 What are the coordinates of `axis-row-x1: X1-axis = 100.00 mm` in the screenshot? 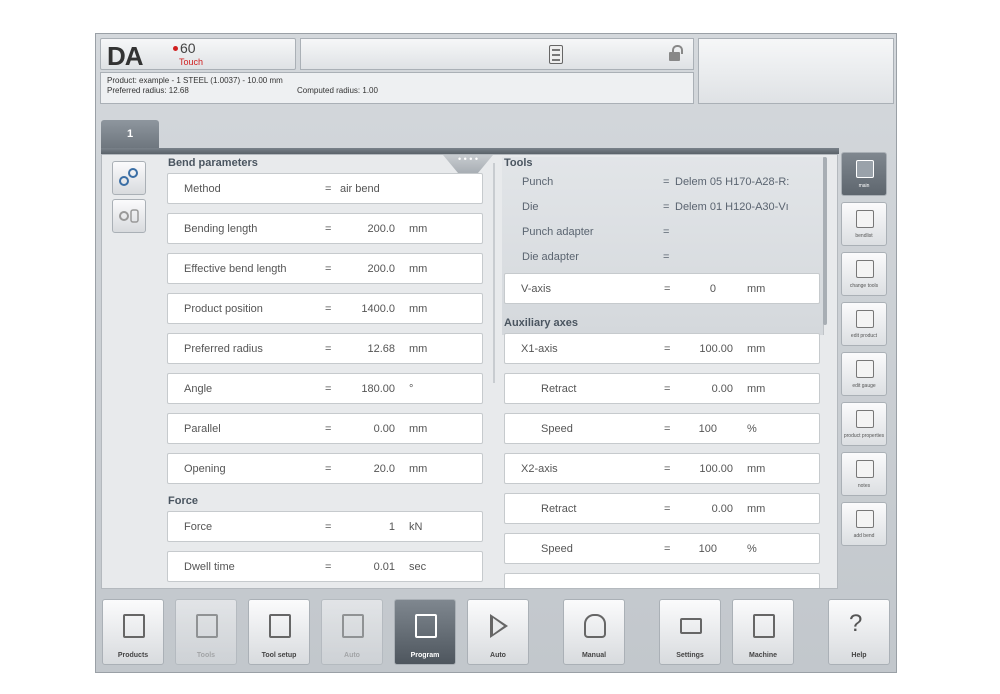 It's located at (662, 348).